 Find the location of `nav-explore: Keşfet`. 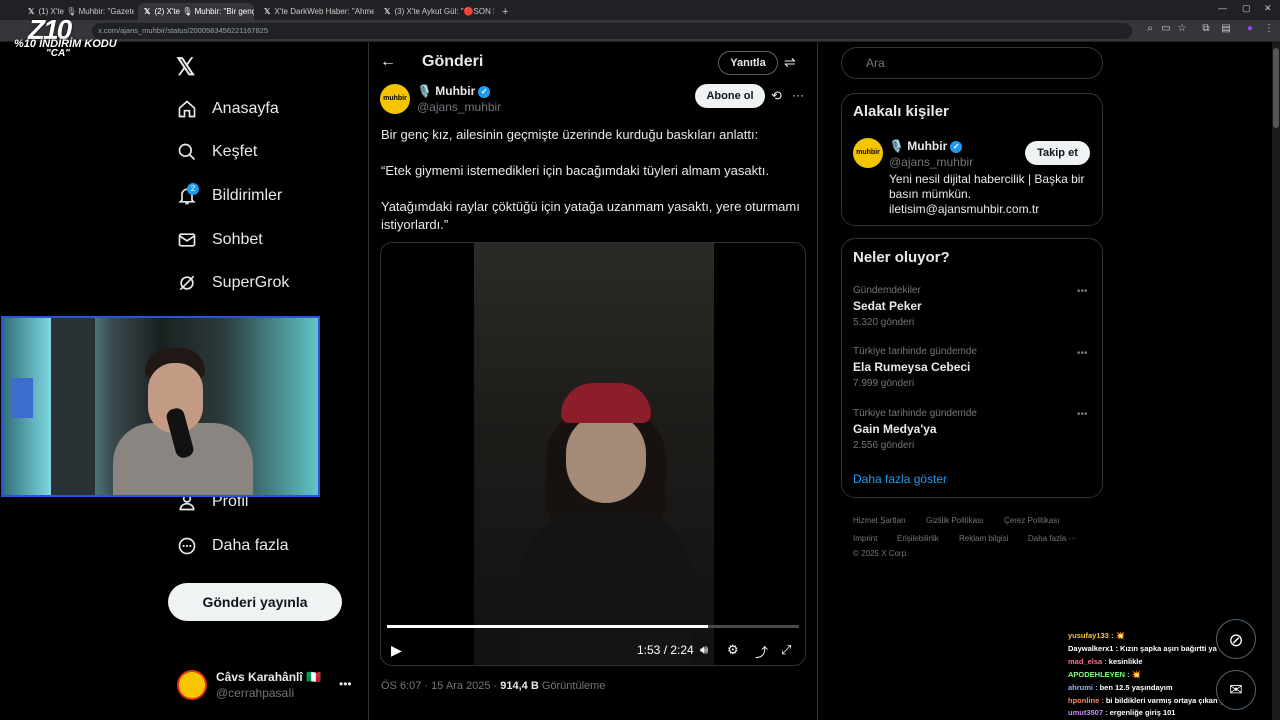

nav-explore: Keşfet is located at coordinates (216, 152).